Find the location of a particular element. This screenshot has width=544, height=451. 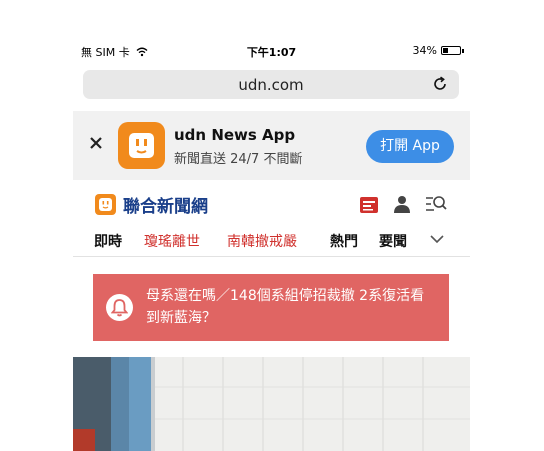

battery-icon is located at coordinates (451, 50).